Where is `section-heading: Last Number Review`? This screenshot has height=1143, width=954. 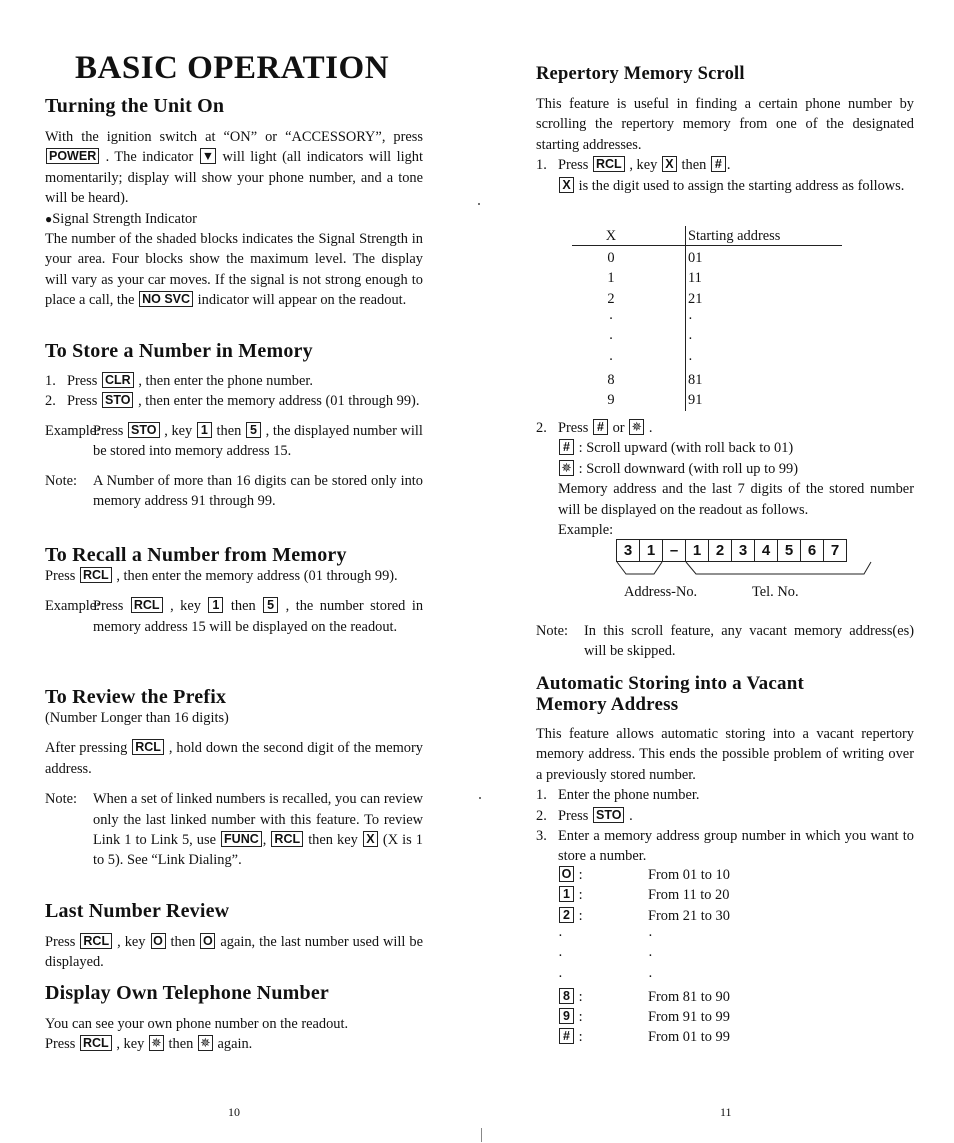
section-heading: Last Number Review is located at coordinates (137, 911).